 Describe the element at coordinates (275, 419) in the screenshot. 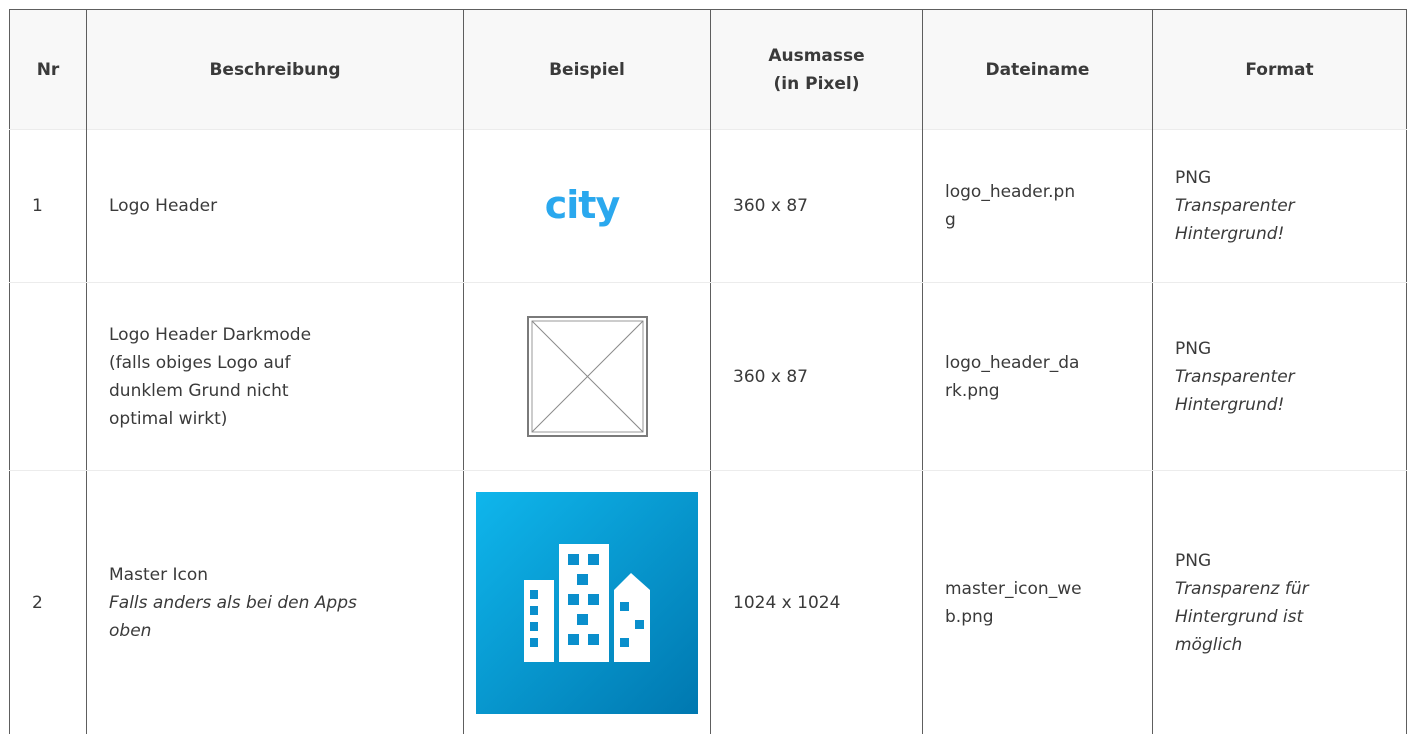

I see `description-line4: optimal wirkt)` at that location.